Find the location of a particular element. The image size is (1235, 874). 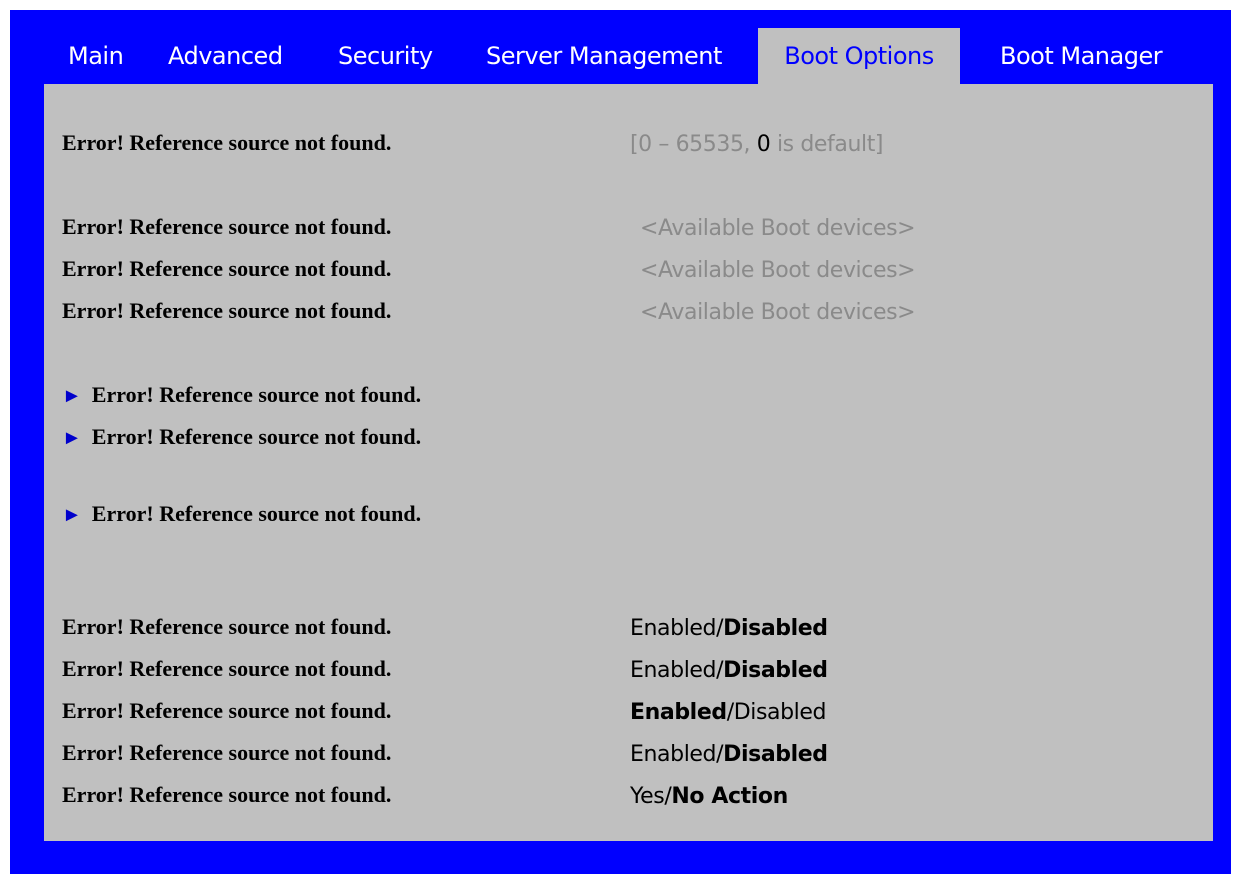

tab-boot-manager: Boot Manager is located at coordinates (1081, 56).